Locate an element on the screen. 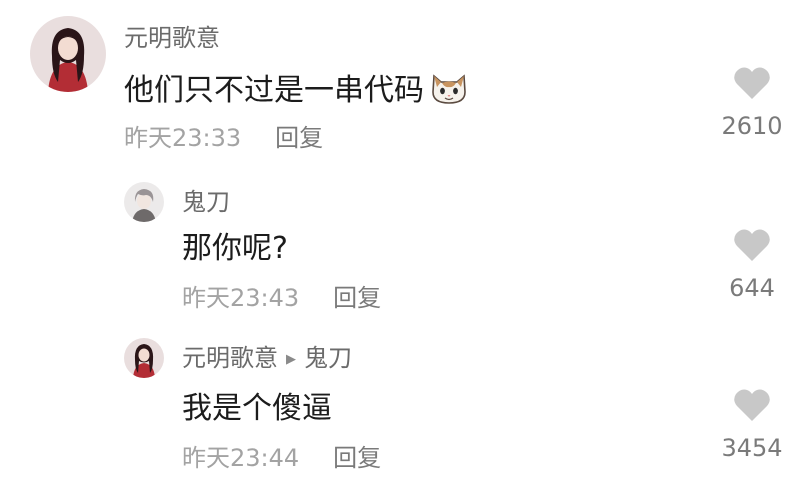 This screenshot has height=482, width=800. comment-author-line: 元明歌意 ▶ 鬼刀 is located at coordinates (267, 358).